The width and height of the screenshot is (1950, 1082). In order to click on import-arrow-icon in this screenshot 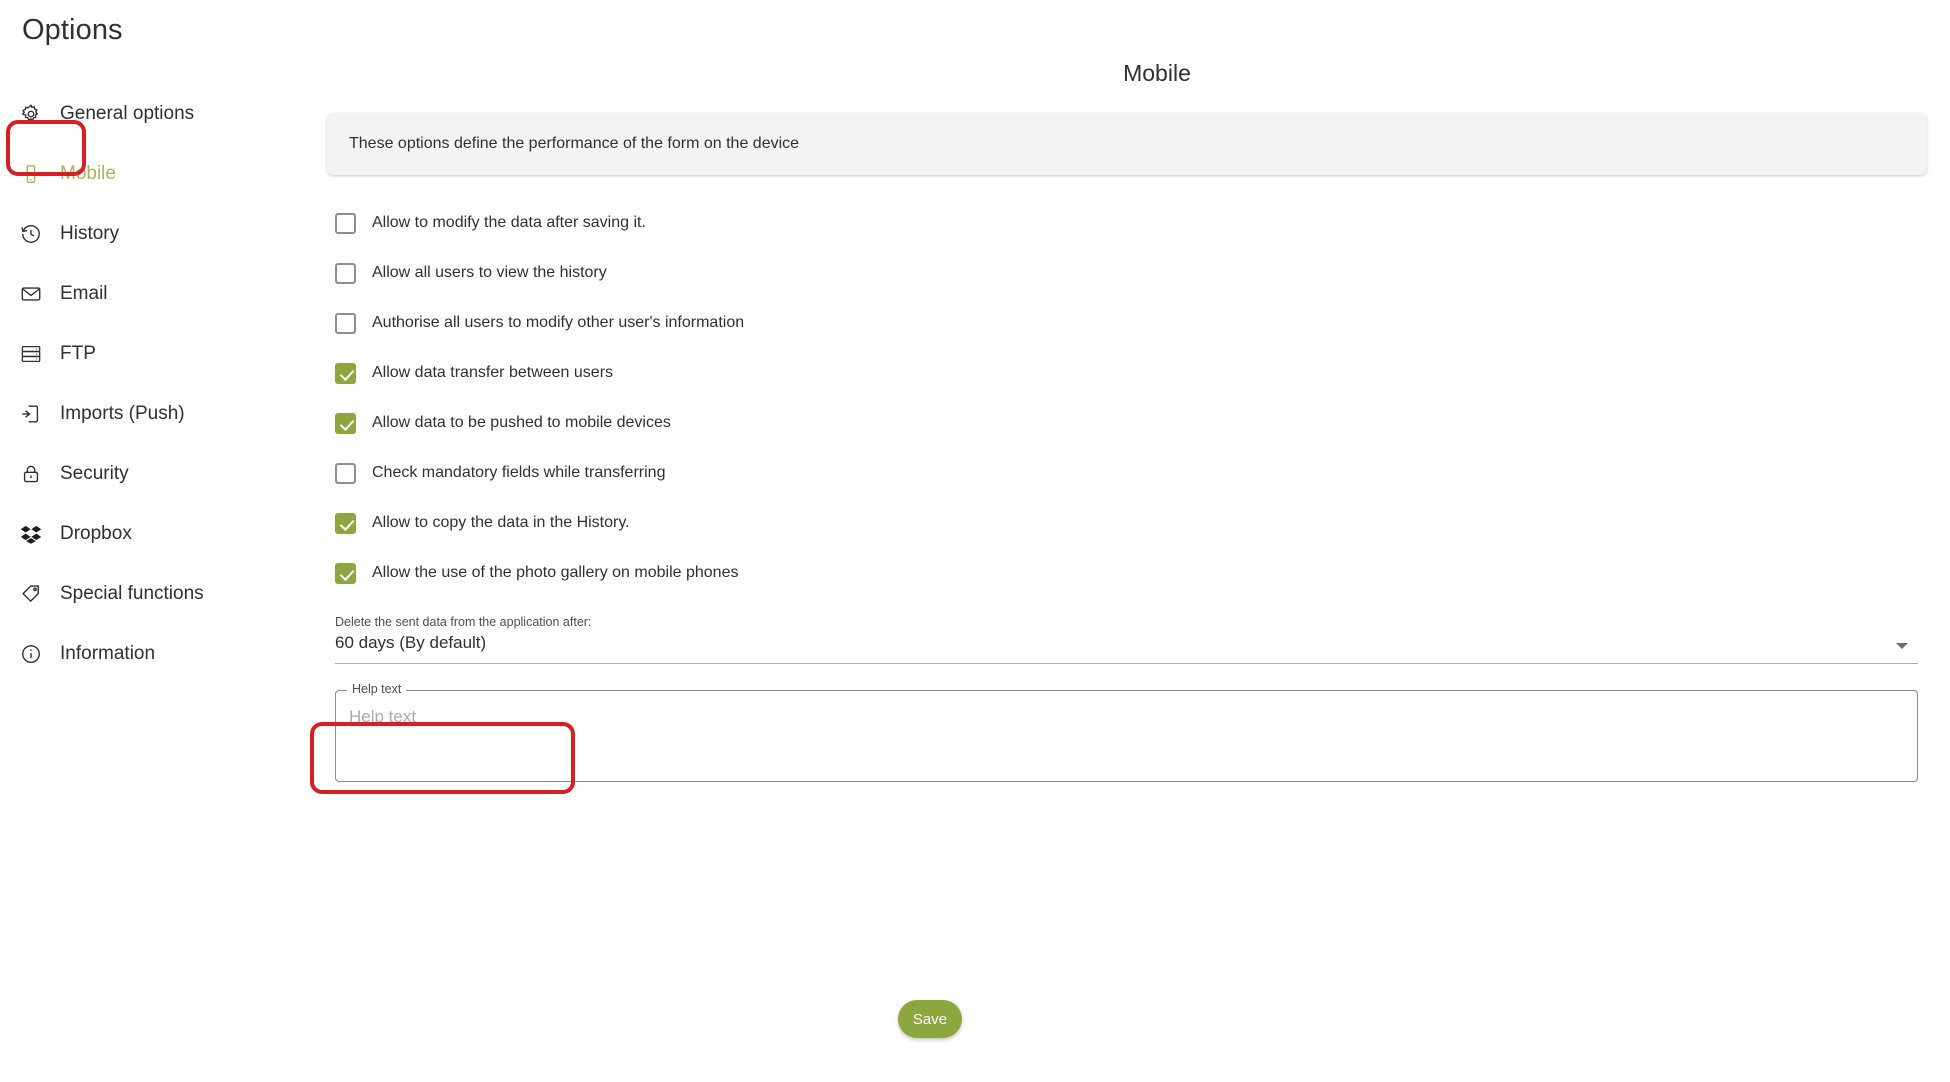, I will do `click(31, 414)`.